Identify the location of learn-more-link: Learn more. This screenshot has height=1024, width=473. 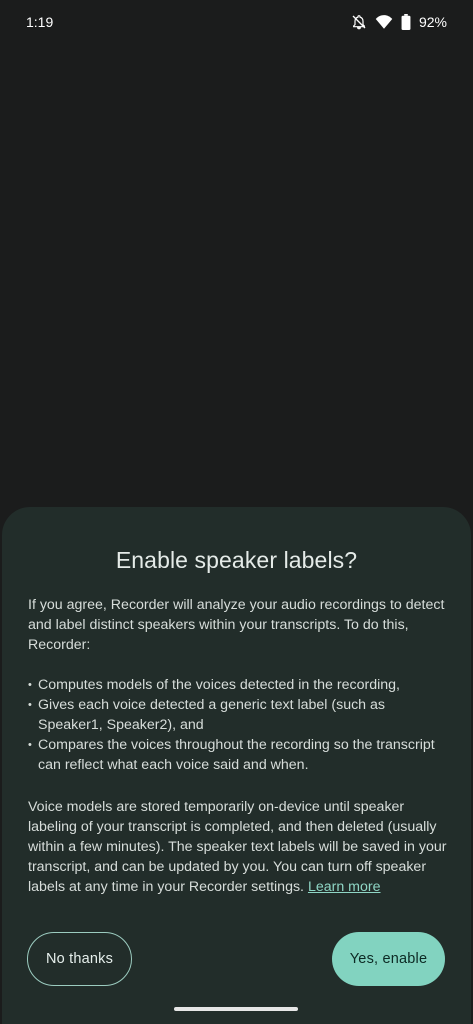
(344, 887).